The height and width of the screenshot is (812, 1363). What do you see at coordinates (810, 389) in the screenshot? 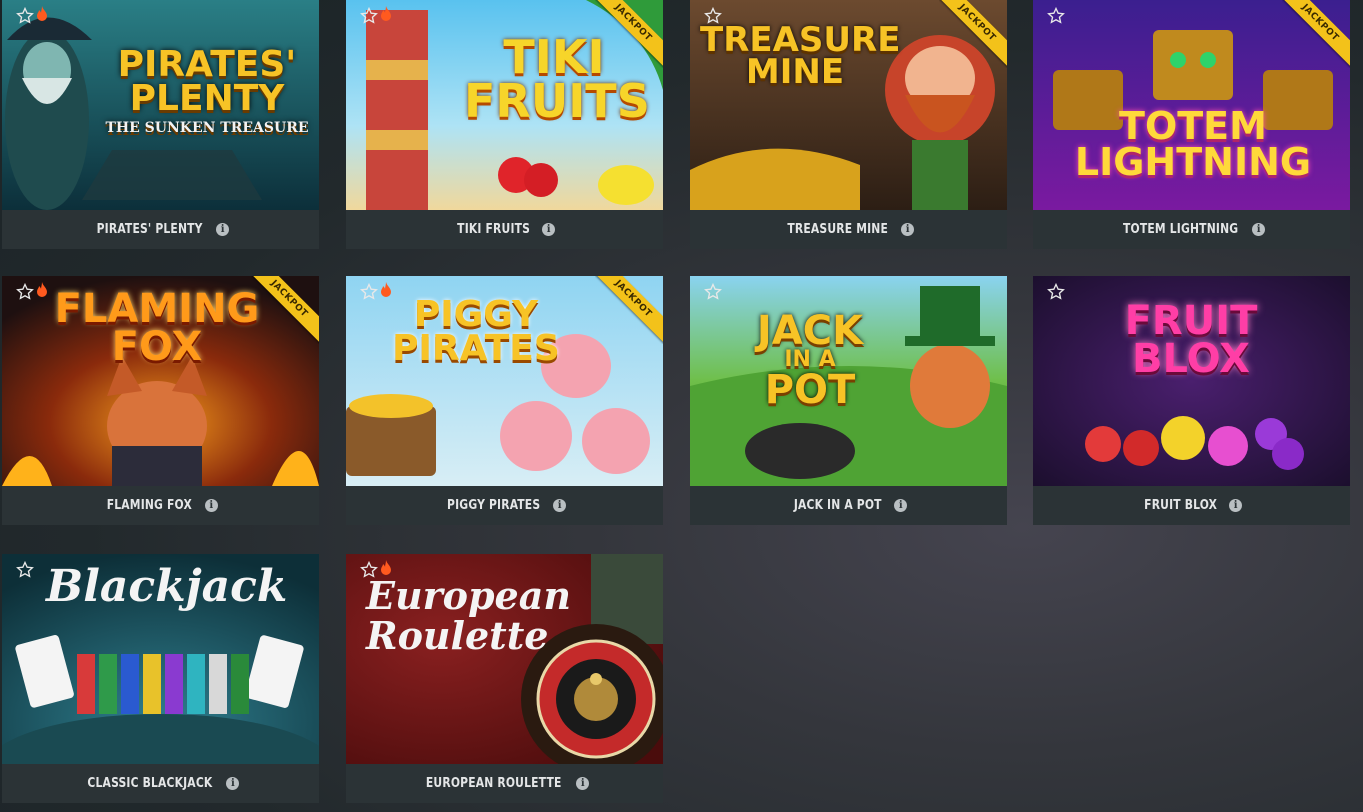
I see `game-logo-line-3: POT` at bounding box center [810, 389].